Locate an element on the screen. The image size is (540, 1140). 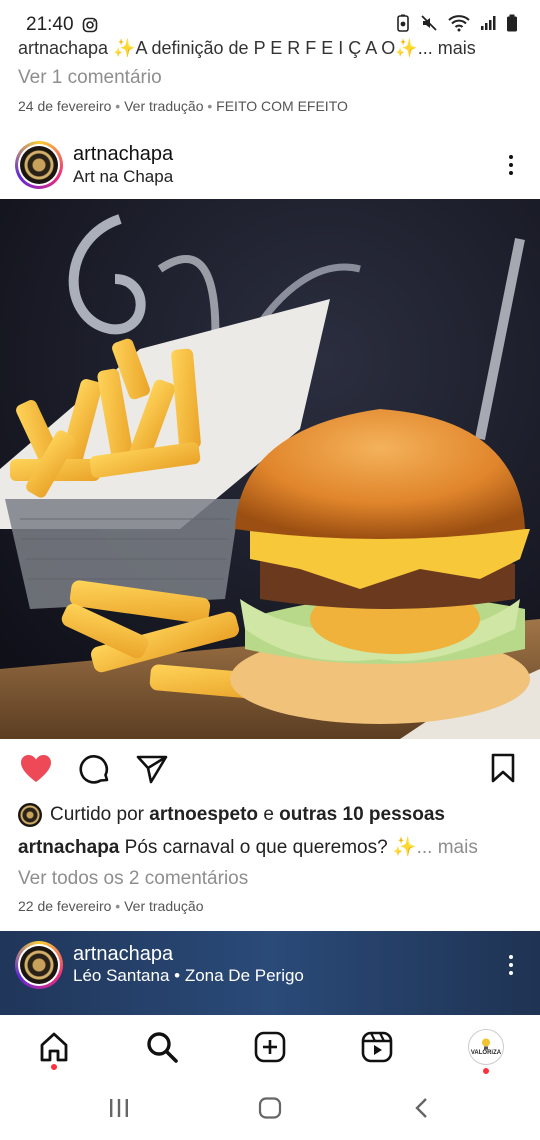
nav-reels is located at coordinates (377, 1047).